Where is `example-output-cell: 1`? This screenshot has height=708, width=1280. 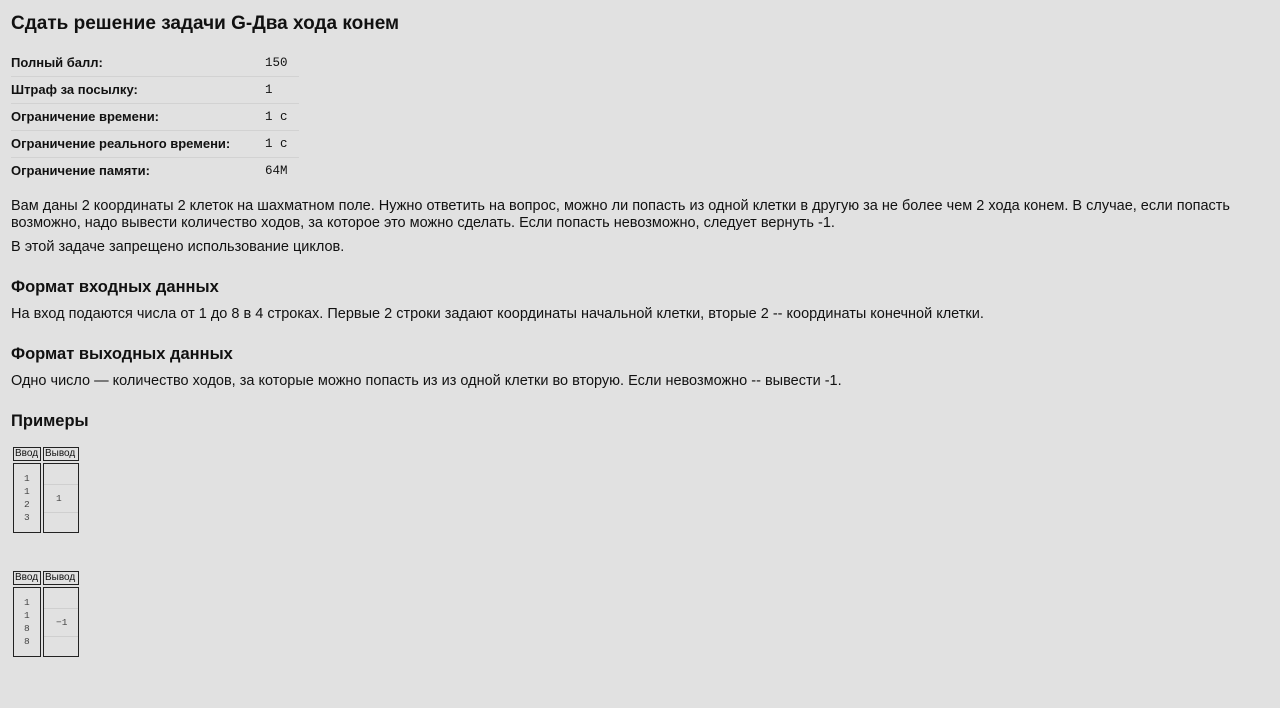
example-output-cell: 1 is located at coordinates (61, 498).